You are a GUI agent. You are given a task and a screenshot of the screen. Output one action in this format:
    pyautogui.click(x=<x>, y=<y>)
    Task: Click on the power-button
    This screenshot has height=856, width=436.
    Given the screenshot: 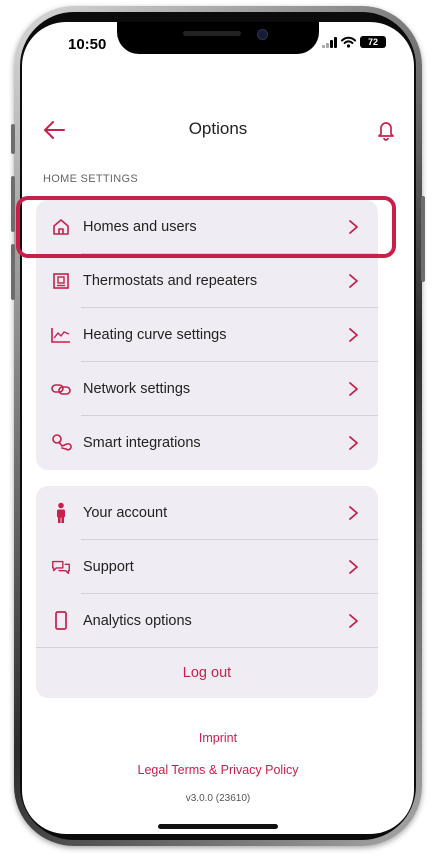 What is the action you would take?
    pyautogui.click(x=423, y=239)
    